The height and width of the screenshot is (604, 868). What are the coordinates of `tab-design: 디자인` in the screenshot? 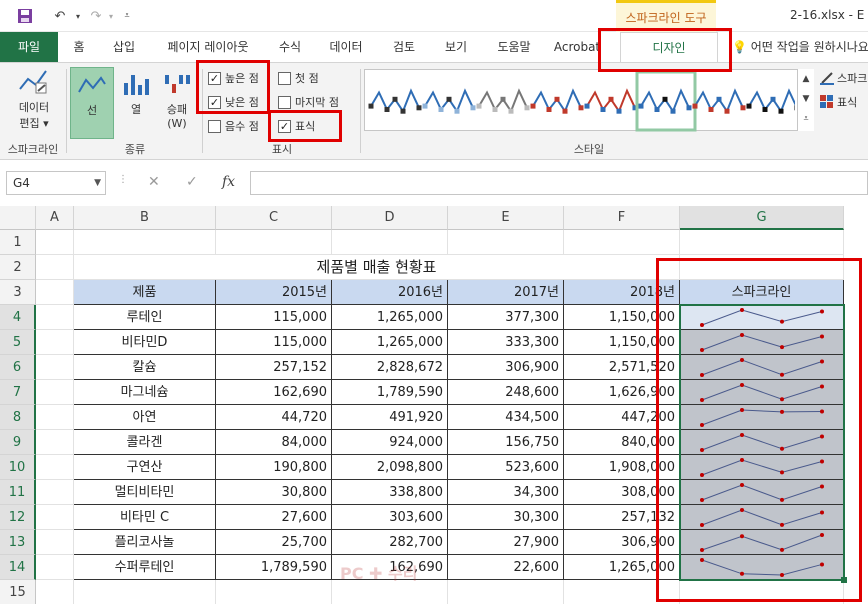 It's located at (669, 47).